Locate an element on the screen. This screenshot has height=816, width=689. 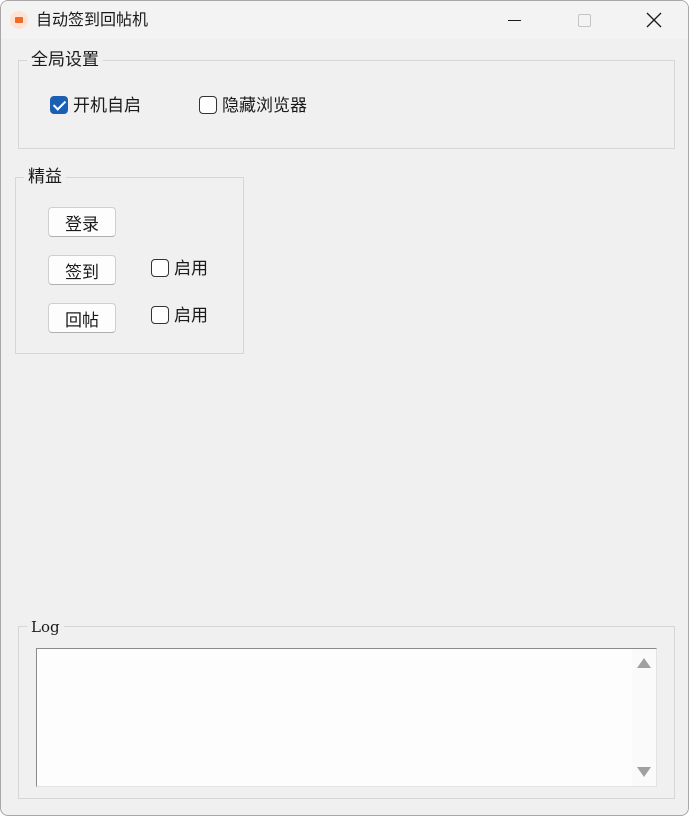
close-button is located at coordinates (653, 20).